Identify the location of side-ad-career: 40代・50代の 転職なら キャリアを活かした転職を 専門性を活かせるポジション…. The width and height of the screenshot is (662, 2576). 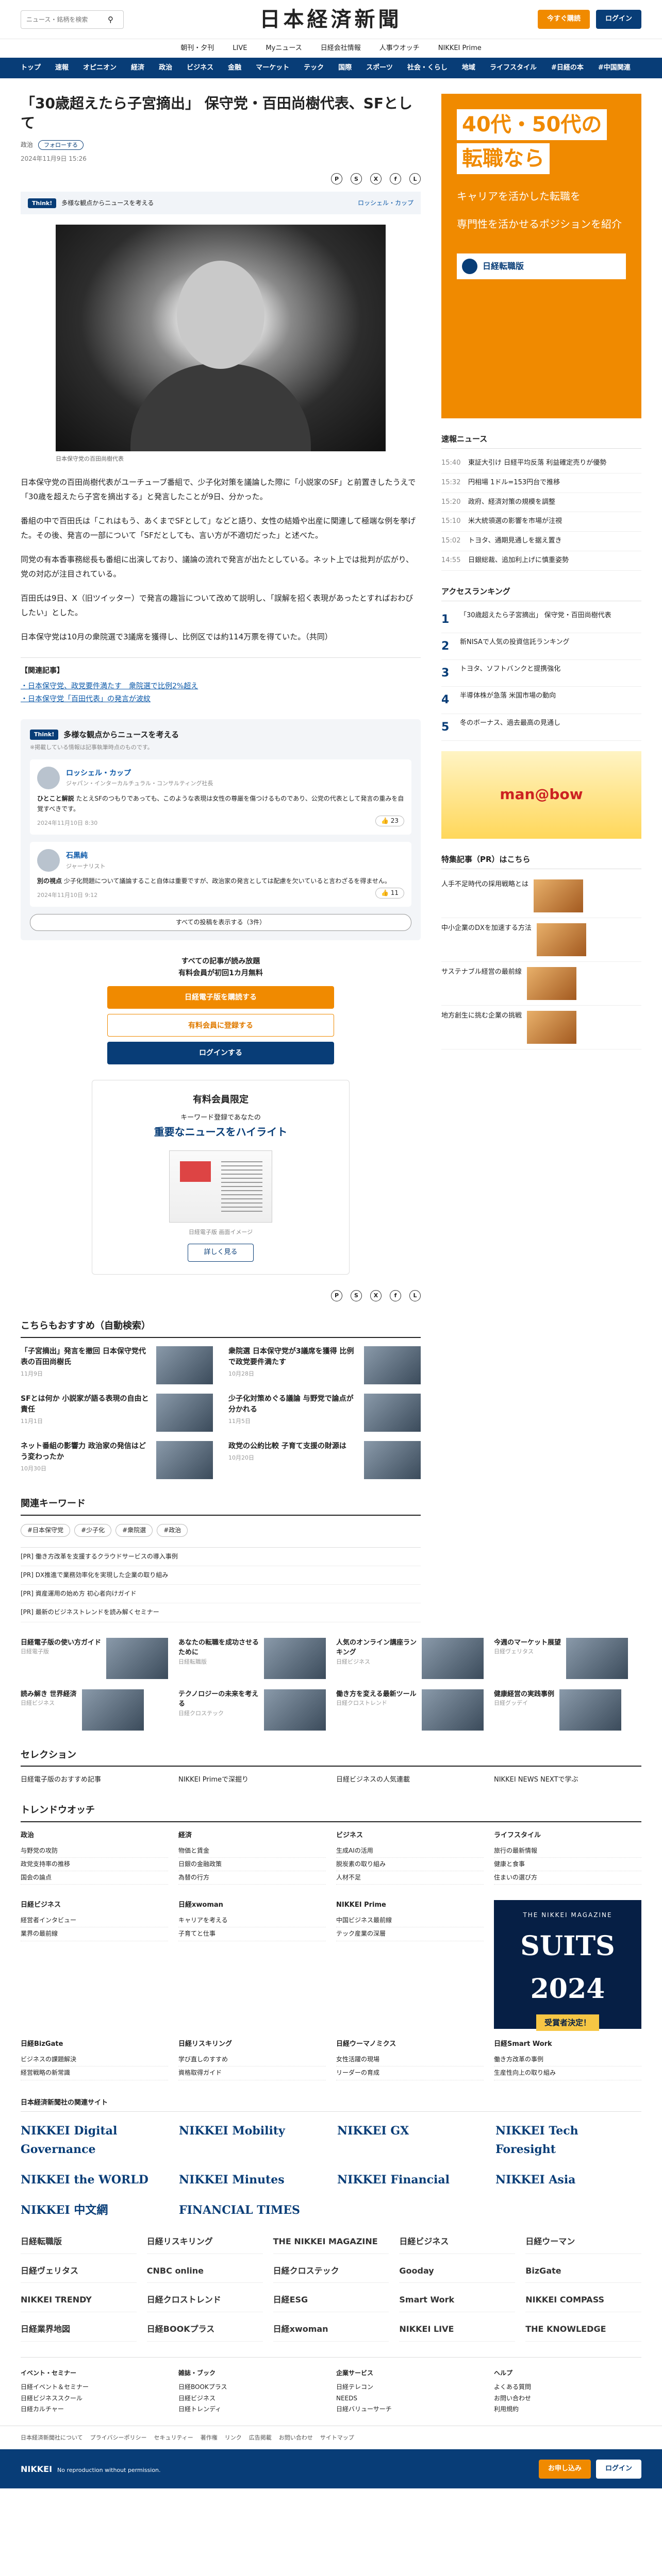
(541, 256).